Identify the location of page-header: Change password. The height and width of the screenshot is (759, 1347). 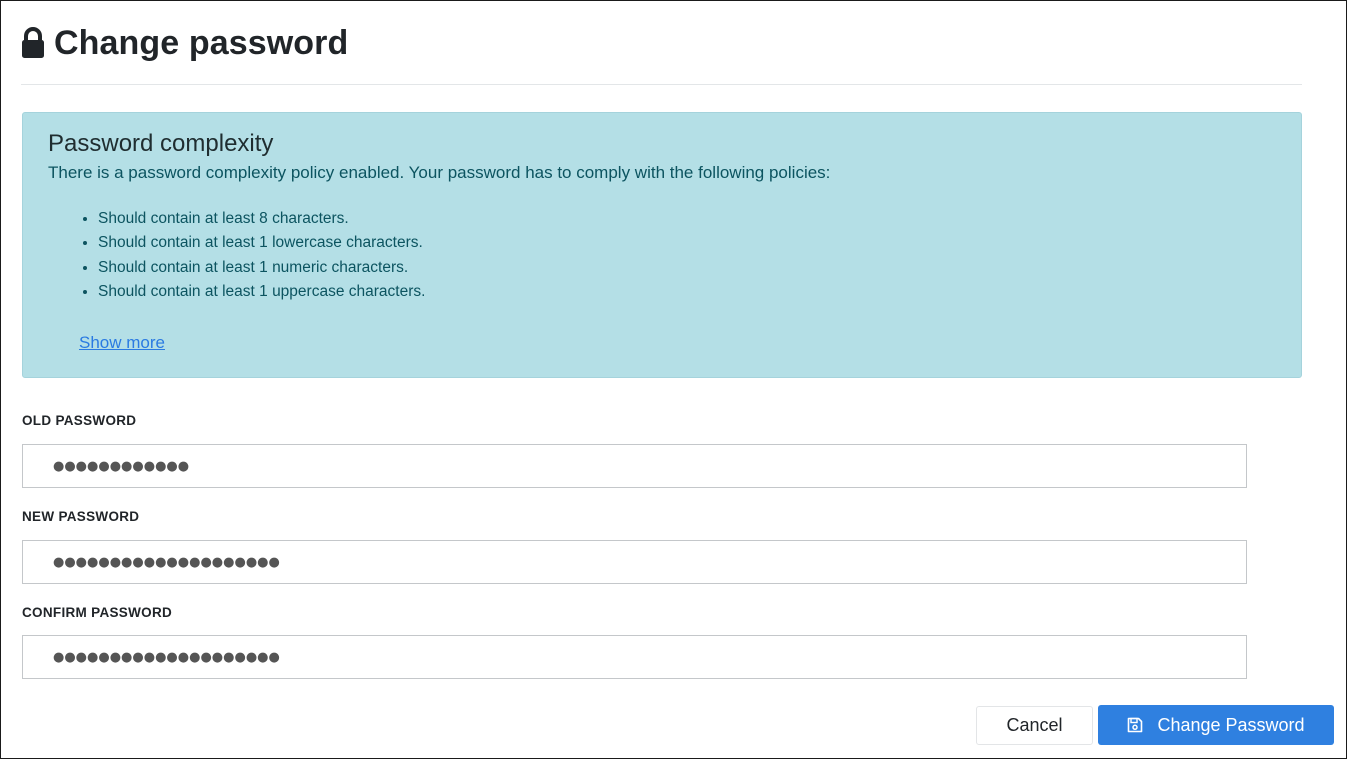
(184, 43).